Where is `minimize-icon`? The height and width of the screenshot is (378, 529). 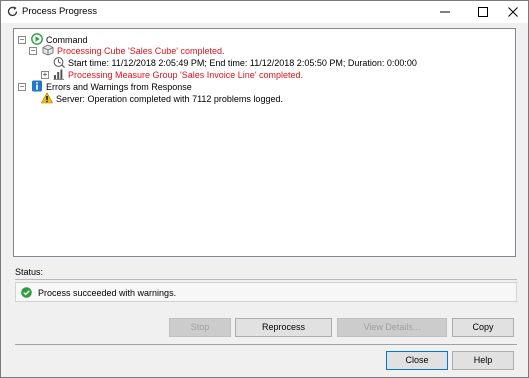
minimize-icon is located at coordinates (445, 12).